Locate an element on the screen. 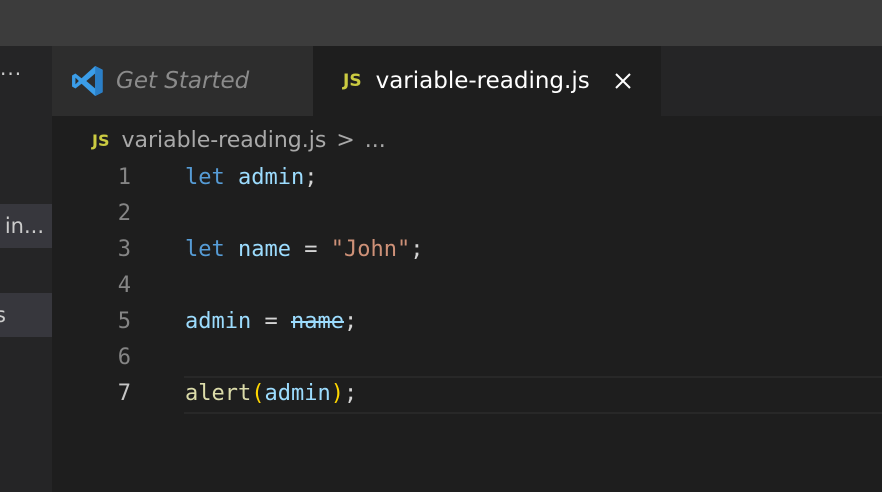 The image size is (882, 492). explorer-item-label: s is located at coordinates (3, 315).